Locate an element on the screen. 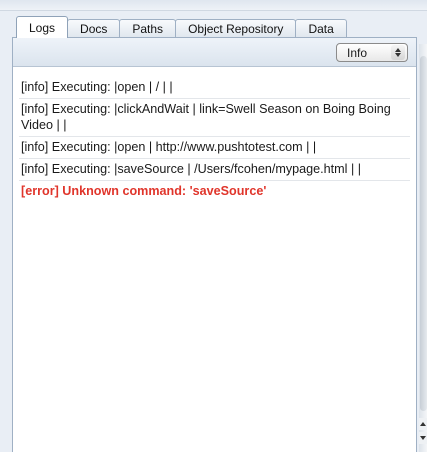  tab-logs: Logs is located at coordinates (42, 27).